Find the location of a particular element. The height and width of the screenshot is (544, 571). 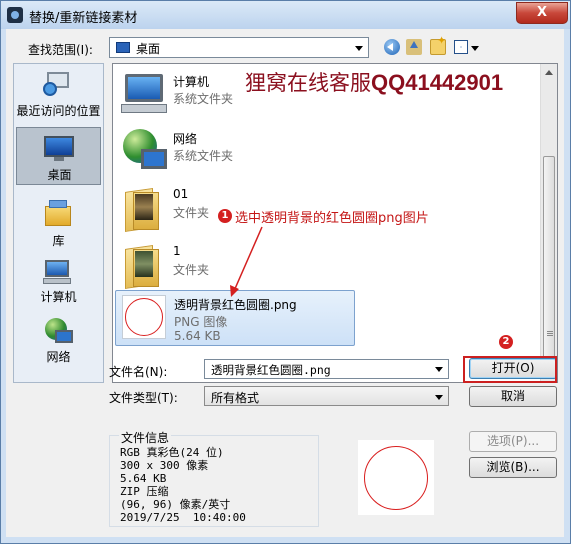

app-icon is located at coordinates (15, 15).